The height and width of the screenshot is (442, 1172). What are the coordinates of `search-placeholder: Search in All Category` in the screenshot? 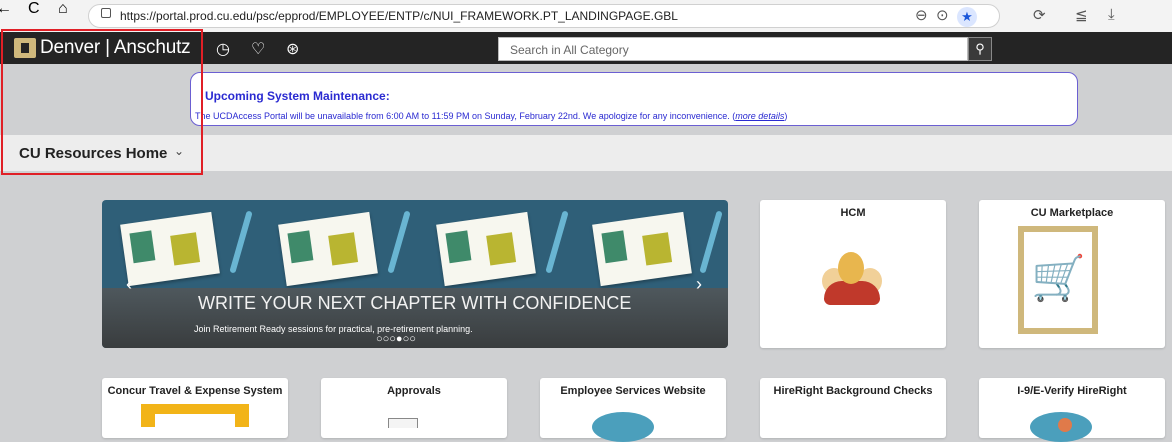 It's located at (569, 50).